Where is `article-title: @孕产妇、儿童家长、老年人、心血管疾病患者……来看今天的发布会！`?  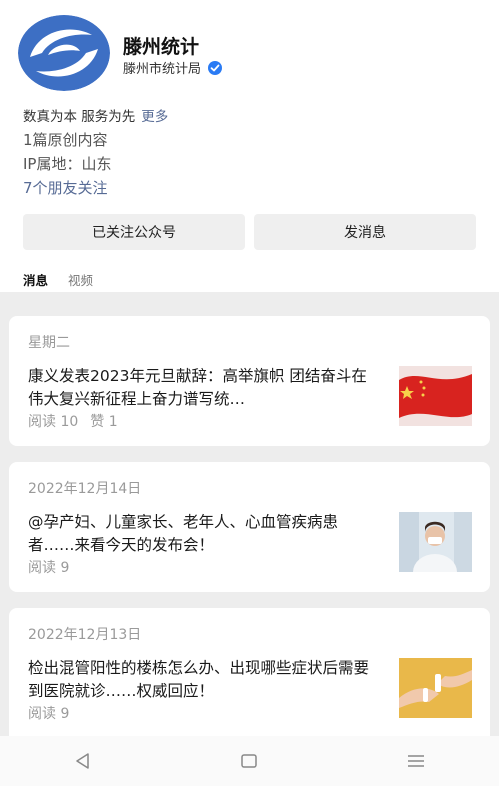
article-title: @孕产妇、儿童家长、老年人、心血管疾病患者……来看今天的发布会！ is located at coordinates (203, 534).